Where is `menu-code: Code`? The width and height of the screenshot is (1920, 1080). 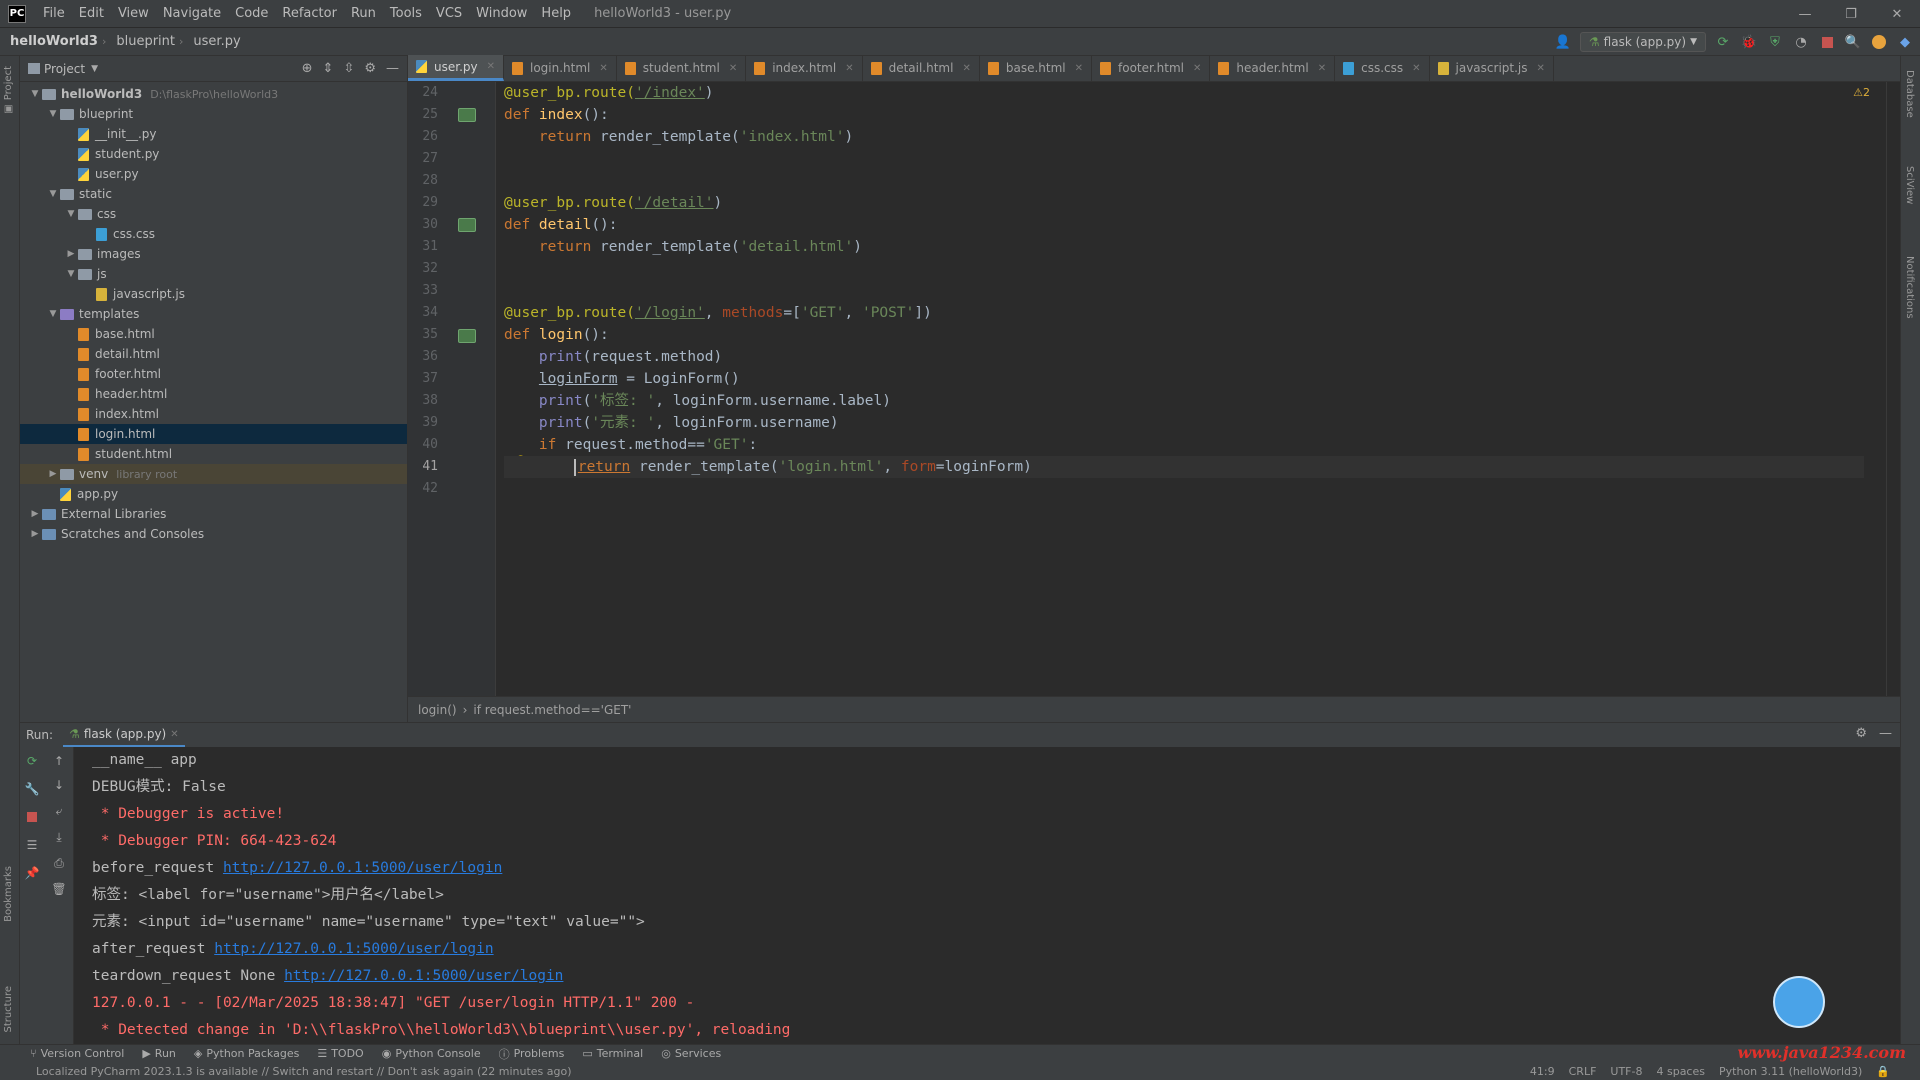 menu-code: Code is located at coordinates (251, 14).